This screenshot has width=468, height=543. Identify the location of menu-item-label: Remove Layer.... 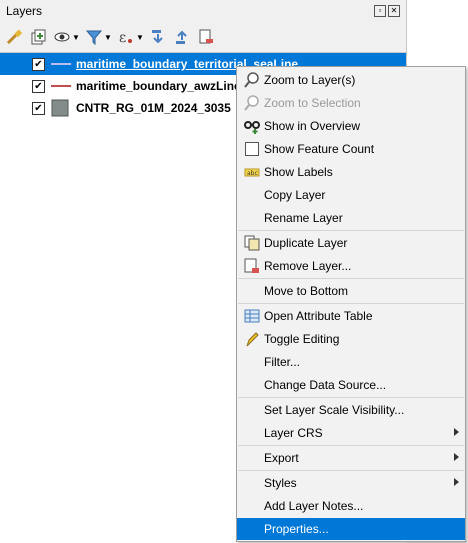
(308, 266).